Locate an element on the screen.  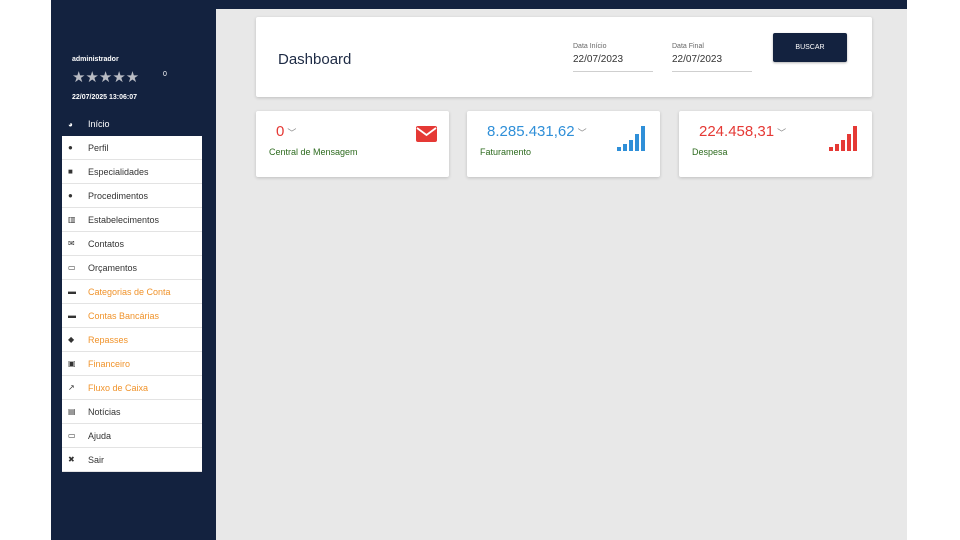
sidebar-item-label: Fluxo de Caixa is located at coordinates (118, 387).